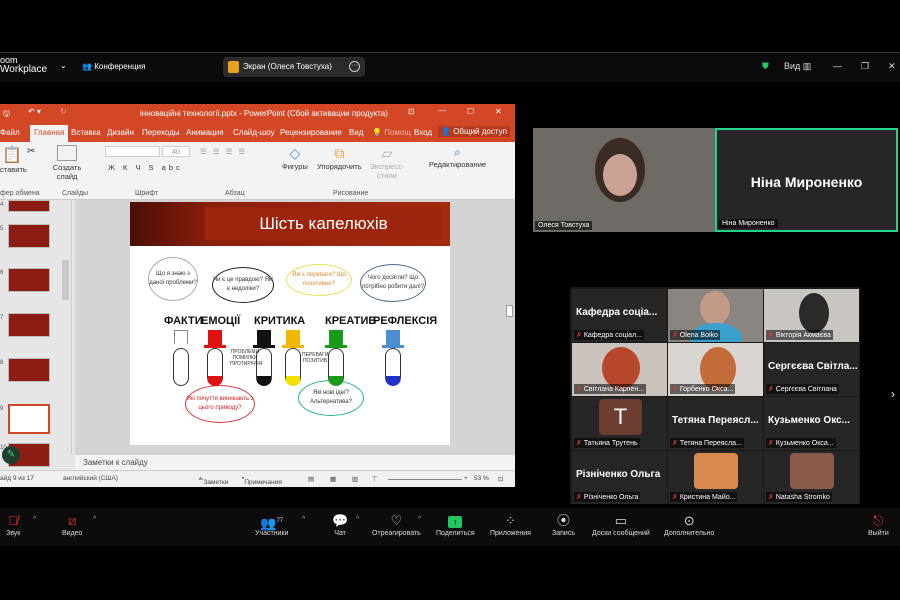 Image resolution: width=900 pixels, height=600 pixels. I want to click on font-size-input: 40, so click(176, 151).